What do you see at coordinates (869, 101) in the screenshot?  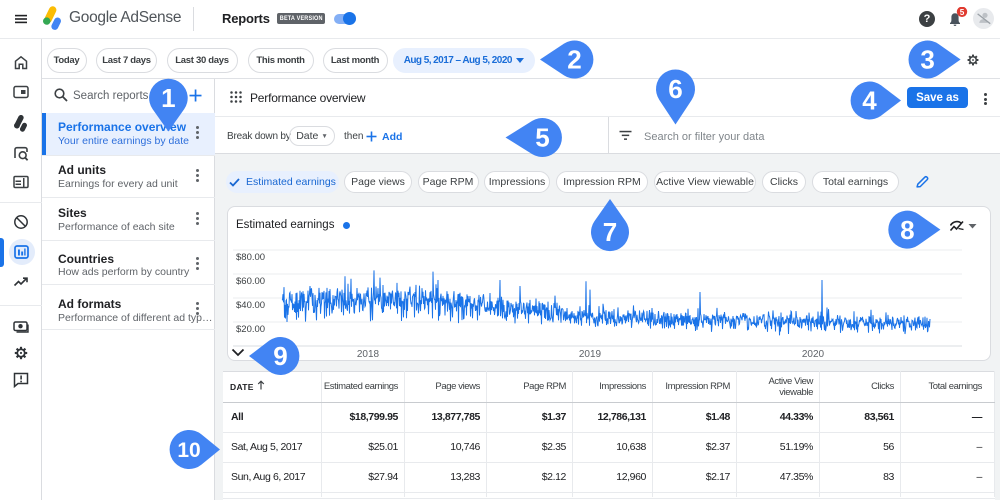 I see `svg-text: 4` at bounding box center [869, 101].